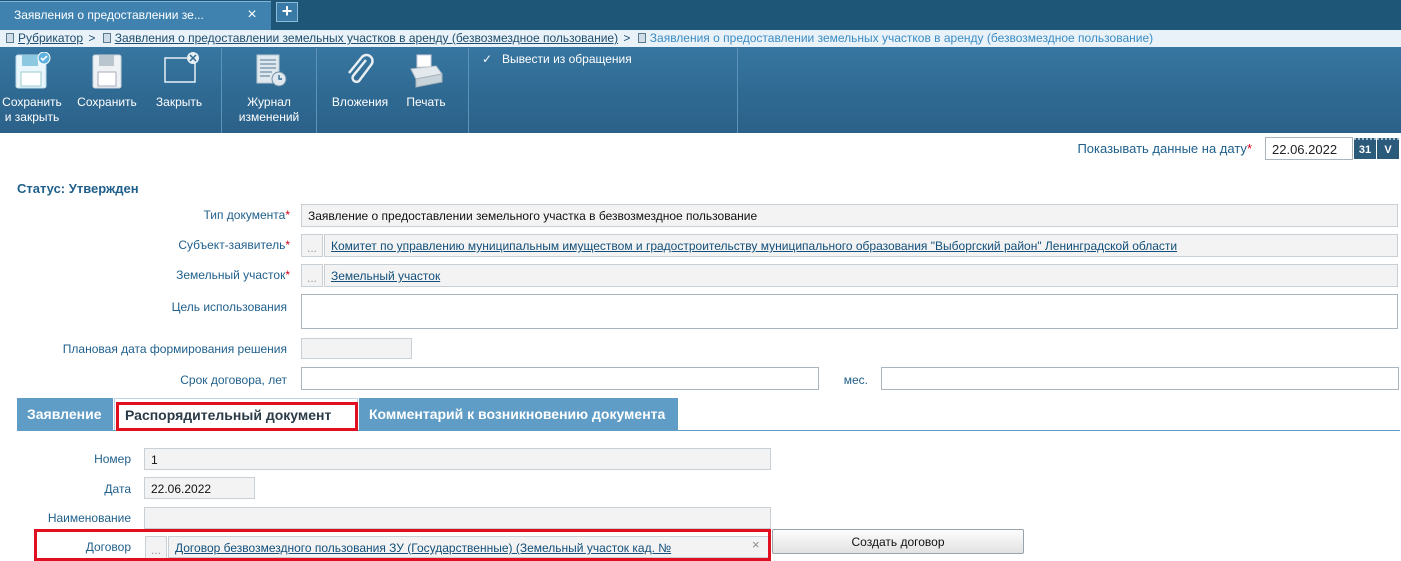 Image resolution: width=1401 pixels, height=561 pixels. Describe the element at coordinates (360, 72) in the screenshot. I see `paperclip-icon` at that location.